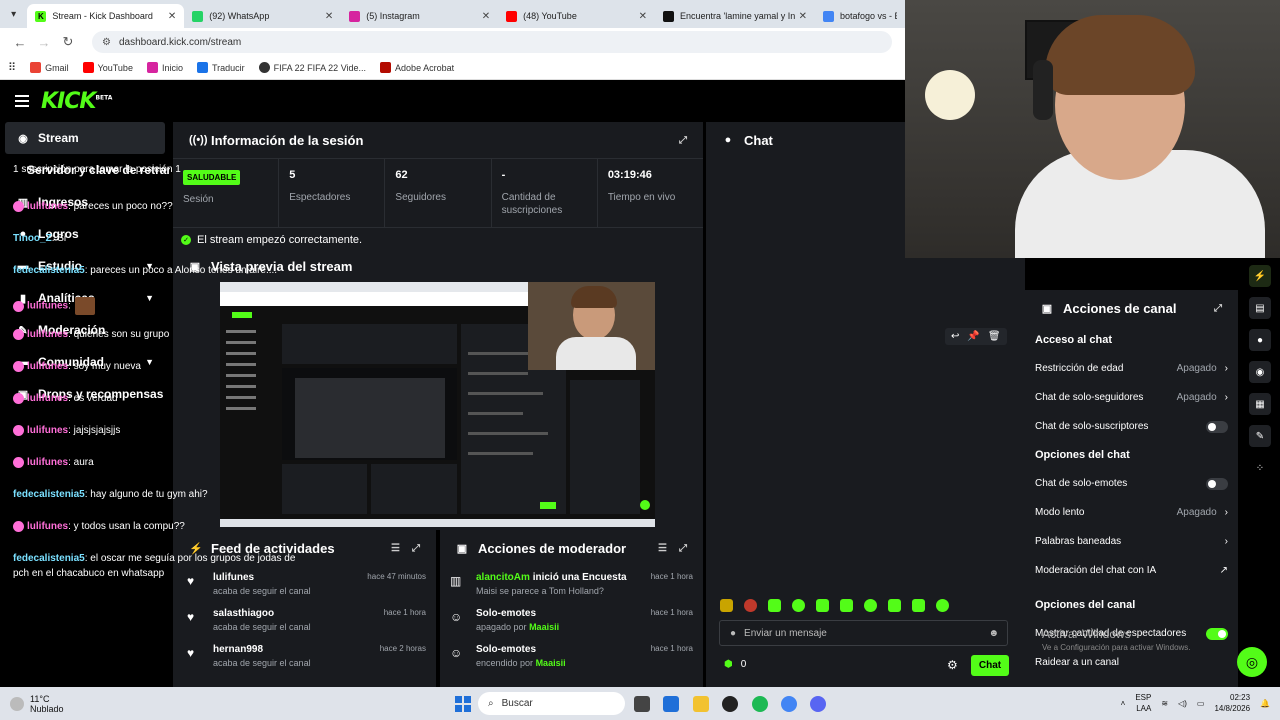 The image size is (1280, 720). What do you see at coordinates (164, 67) in the screenshot?
I see `bookmark-inicio: Inicio` at bounding box center [164, 67].